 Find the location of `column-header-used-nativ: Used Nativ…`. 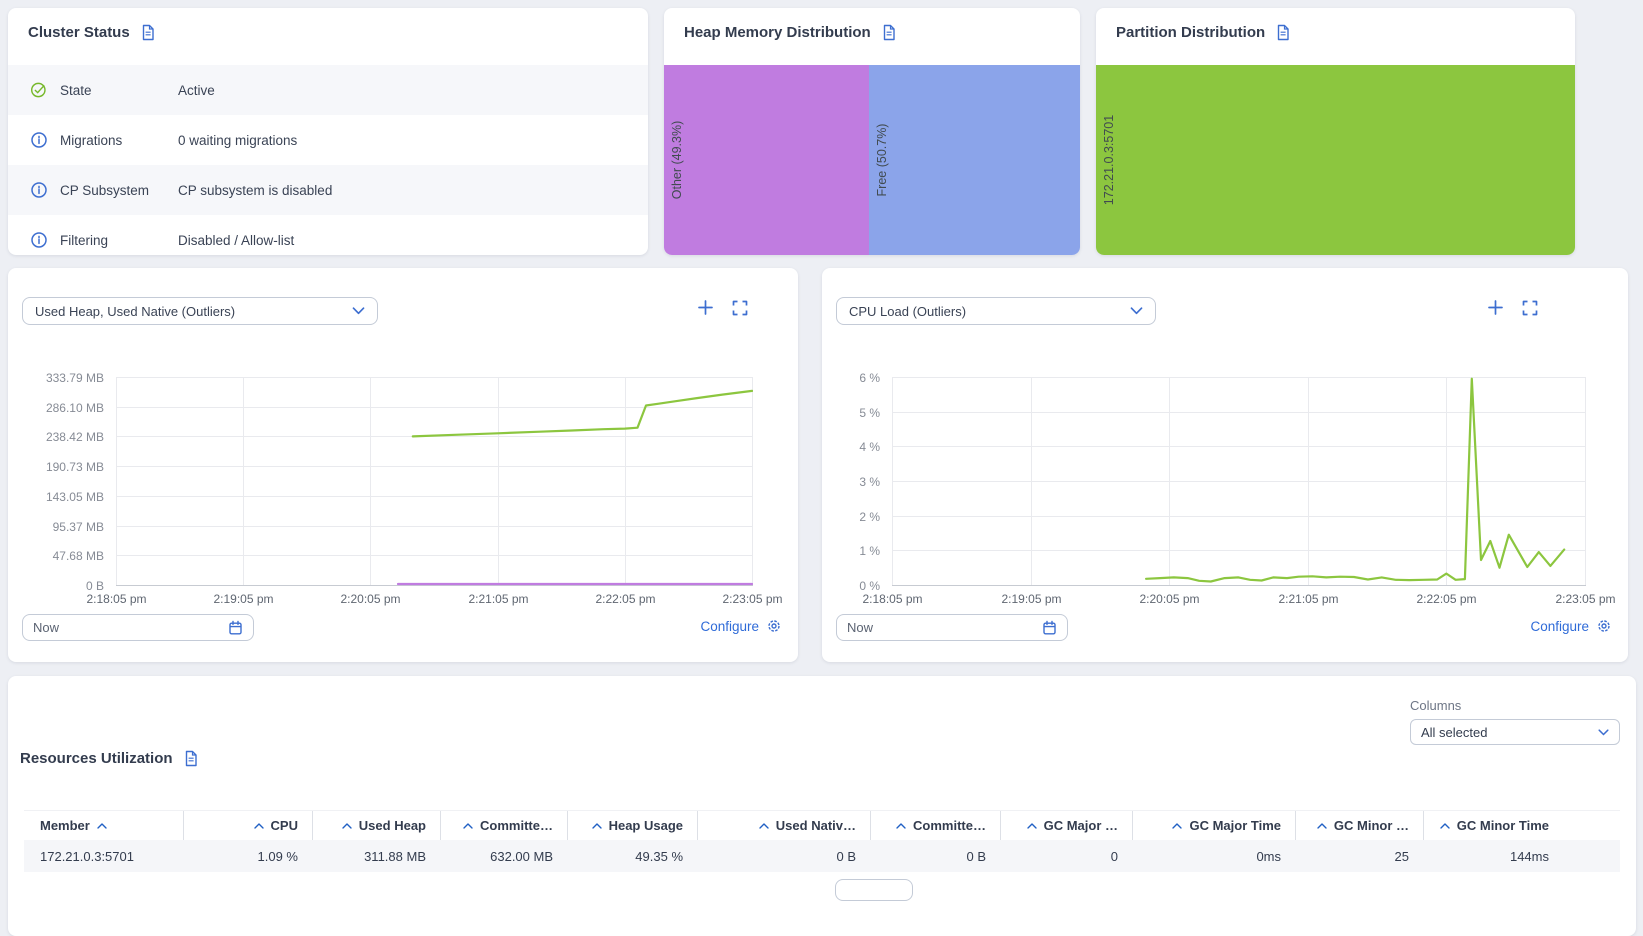

column-header-used-nativ: Used Nativ… is located at coordinates (783, 825).